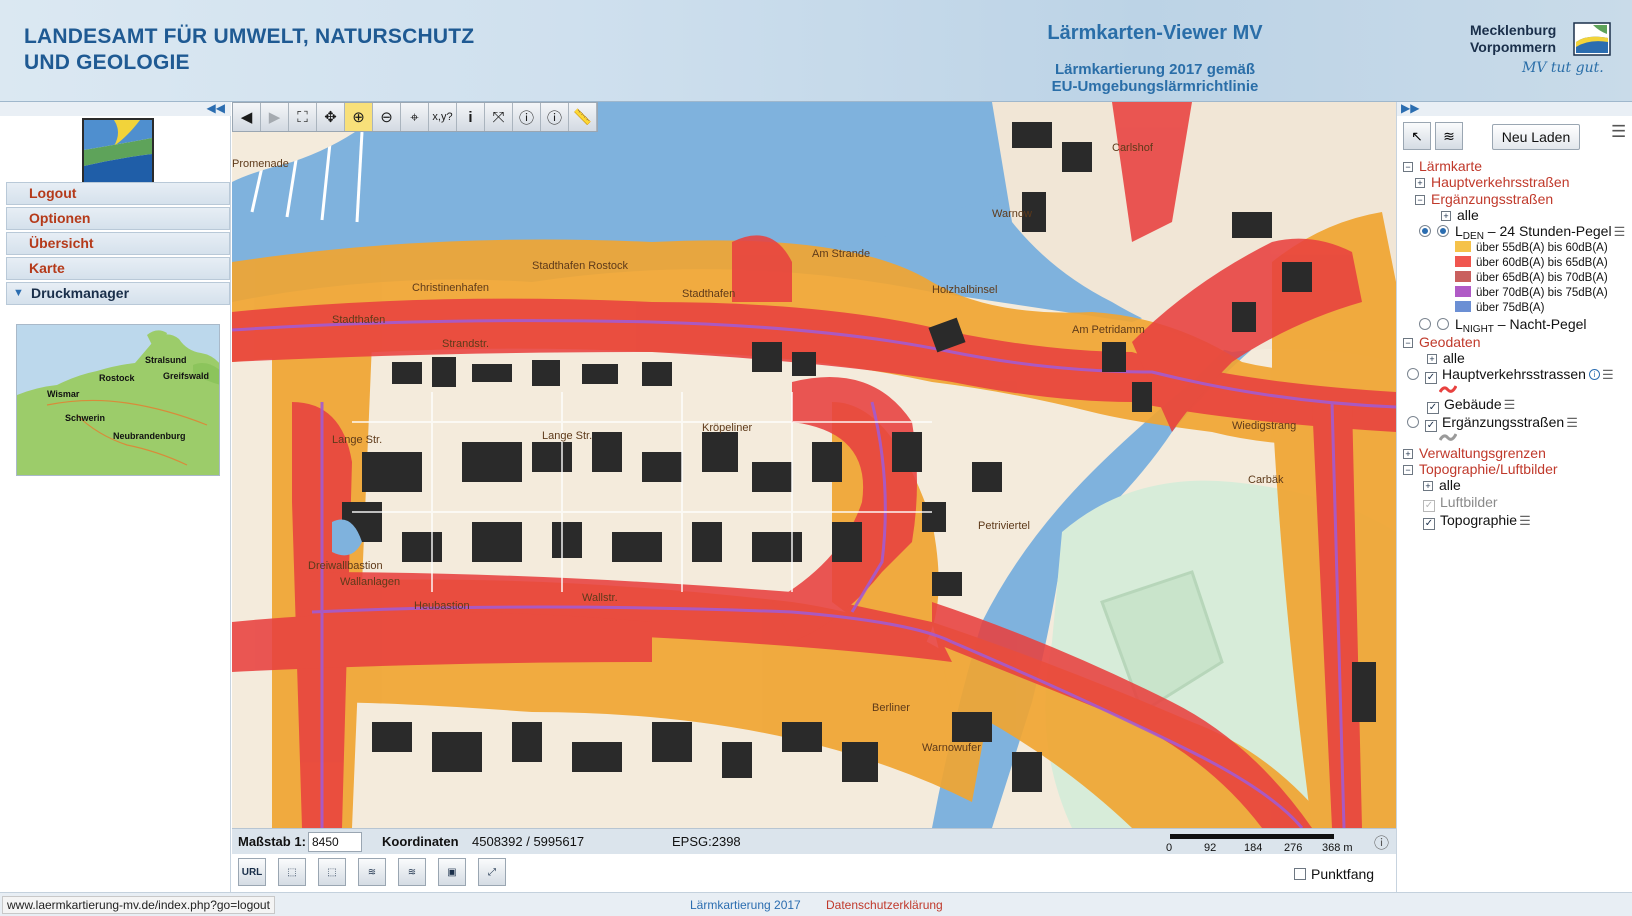 This screenshot has width=1632, height=916. Describe the element at coordinates (1300, 874) in the screenshot. I see `checkbox-punktfang` at that location.